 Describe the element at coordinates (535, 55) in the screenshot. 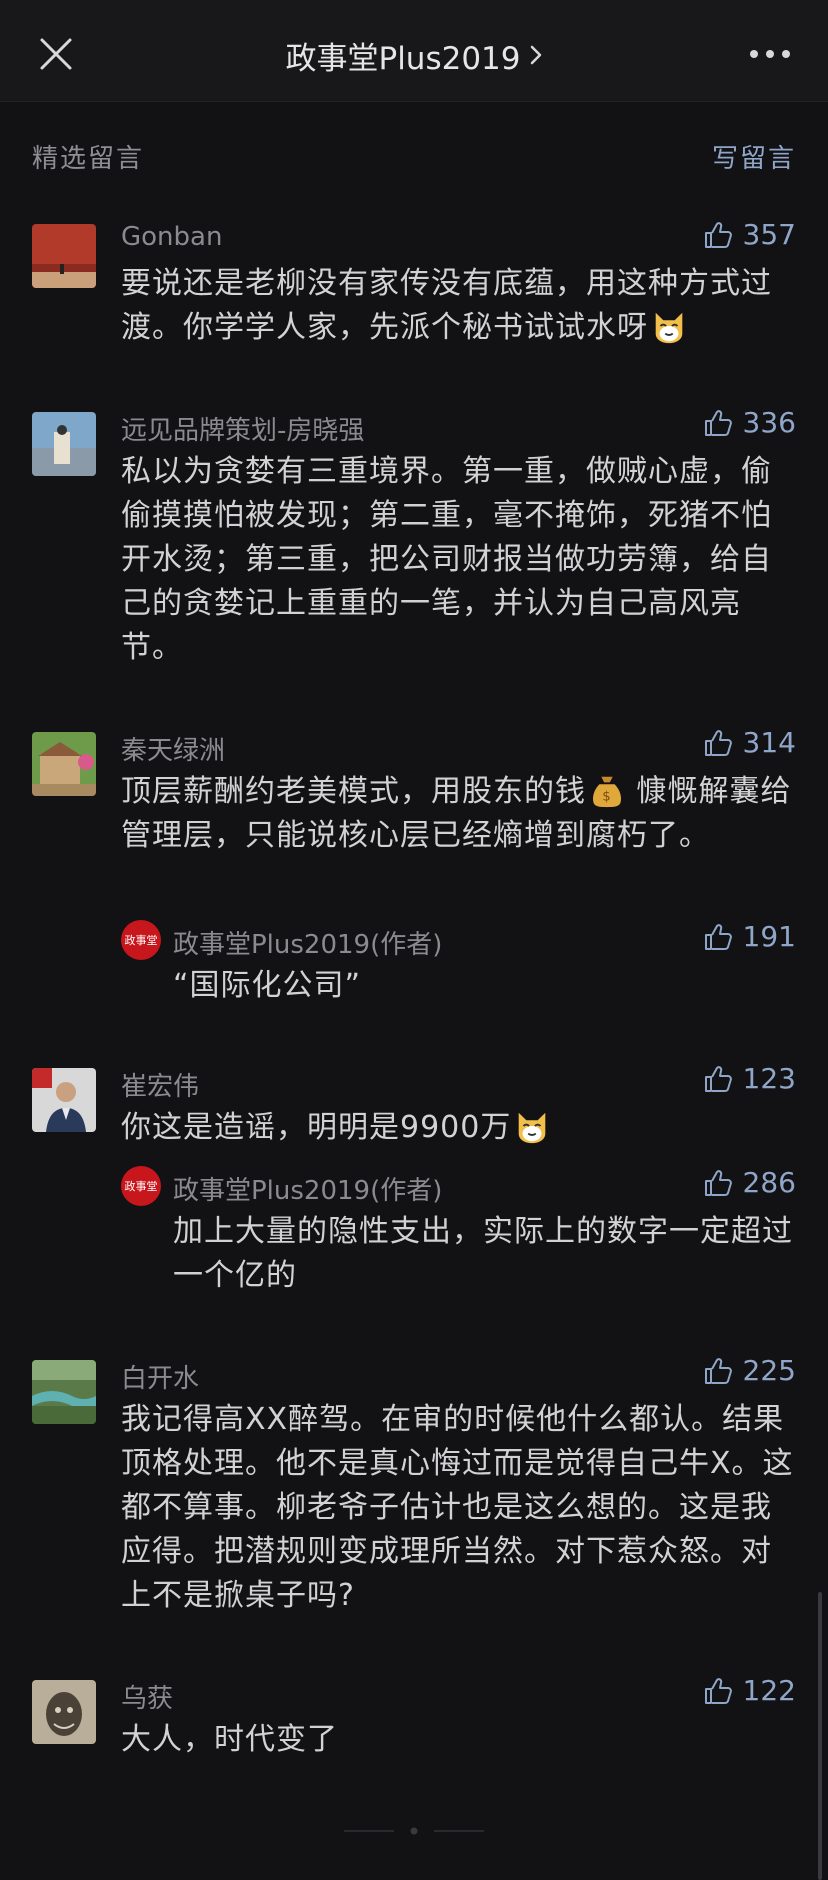

I see `chevron-right-icon` at that location.